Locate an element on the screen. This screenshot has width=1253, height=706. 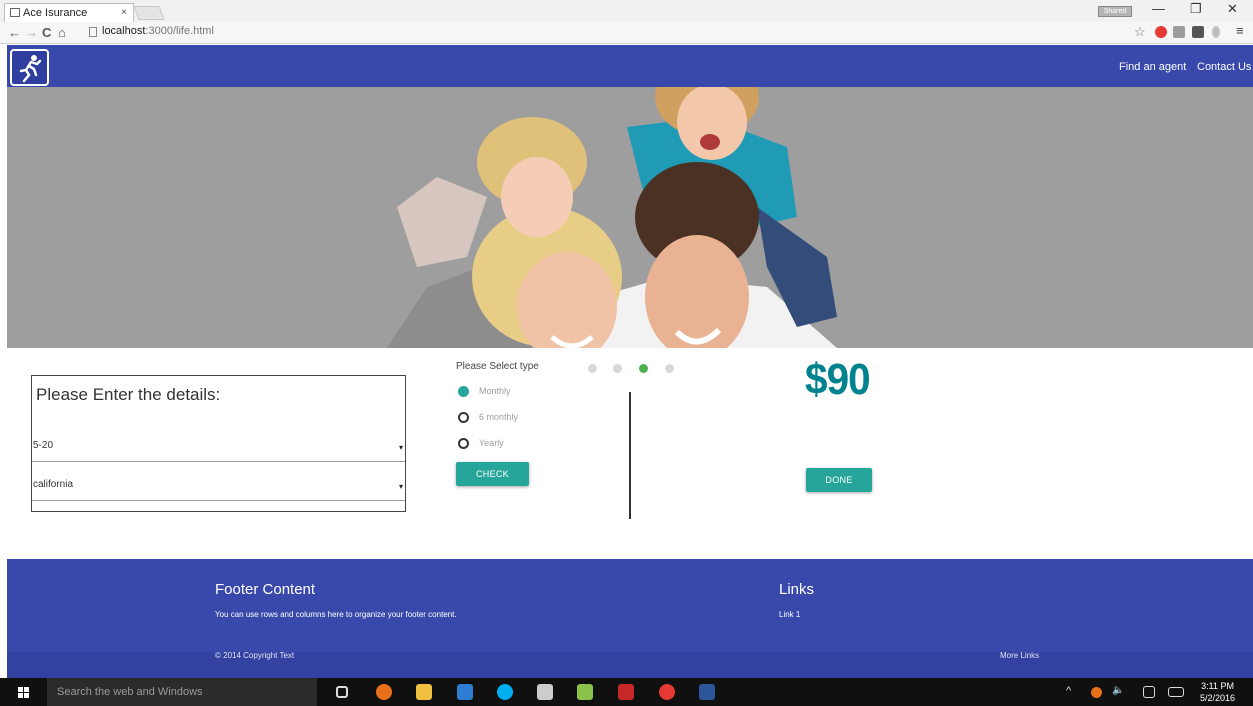
taskbar-clock: 3:11 PM 5/2/2016 is located at coordinates (1217, 692).